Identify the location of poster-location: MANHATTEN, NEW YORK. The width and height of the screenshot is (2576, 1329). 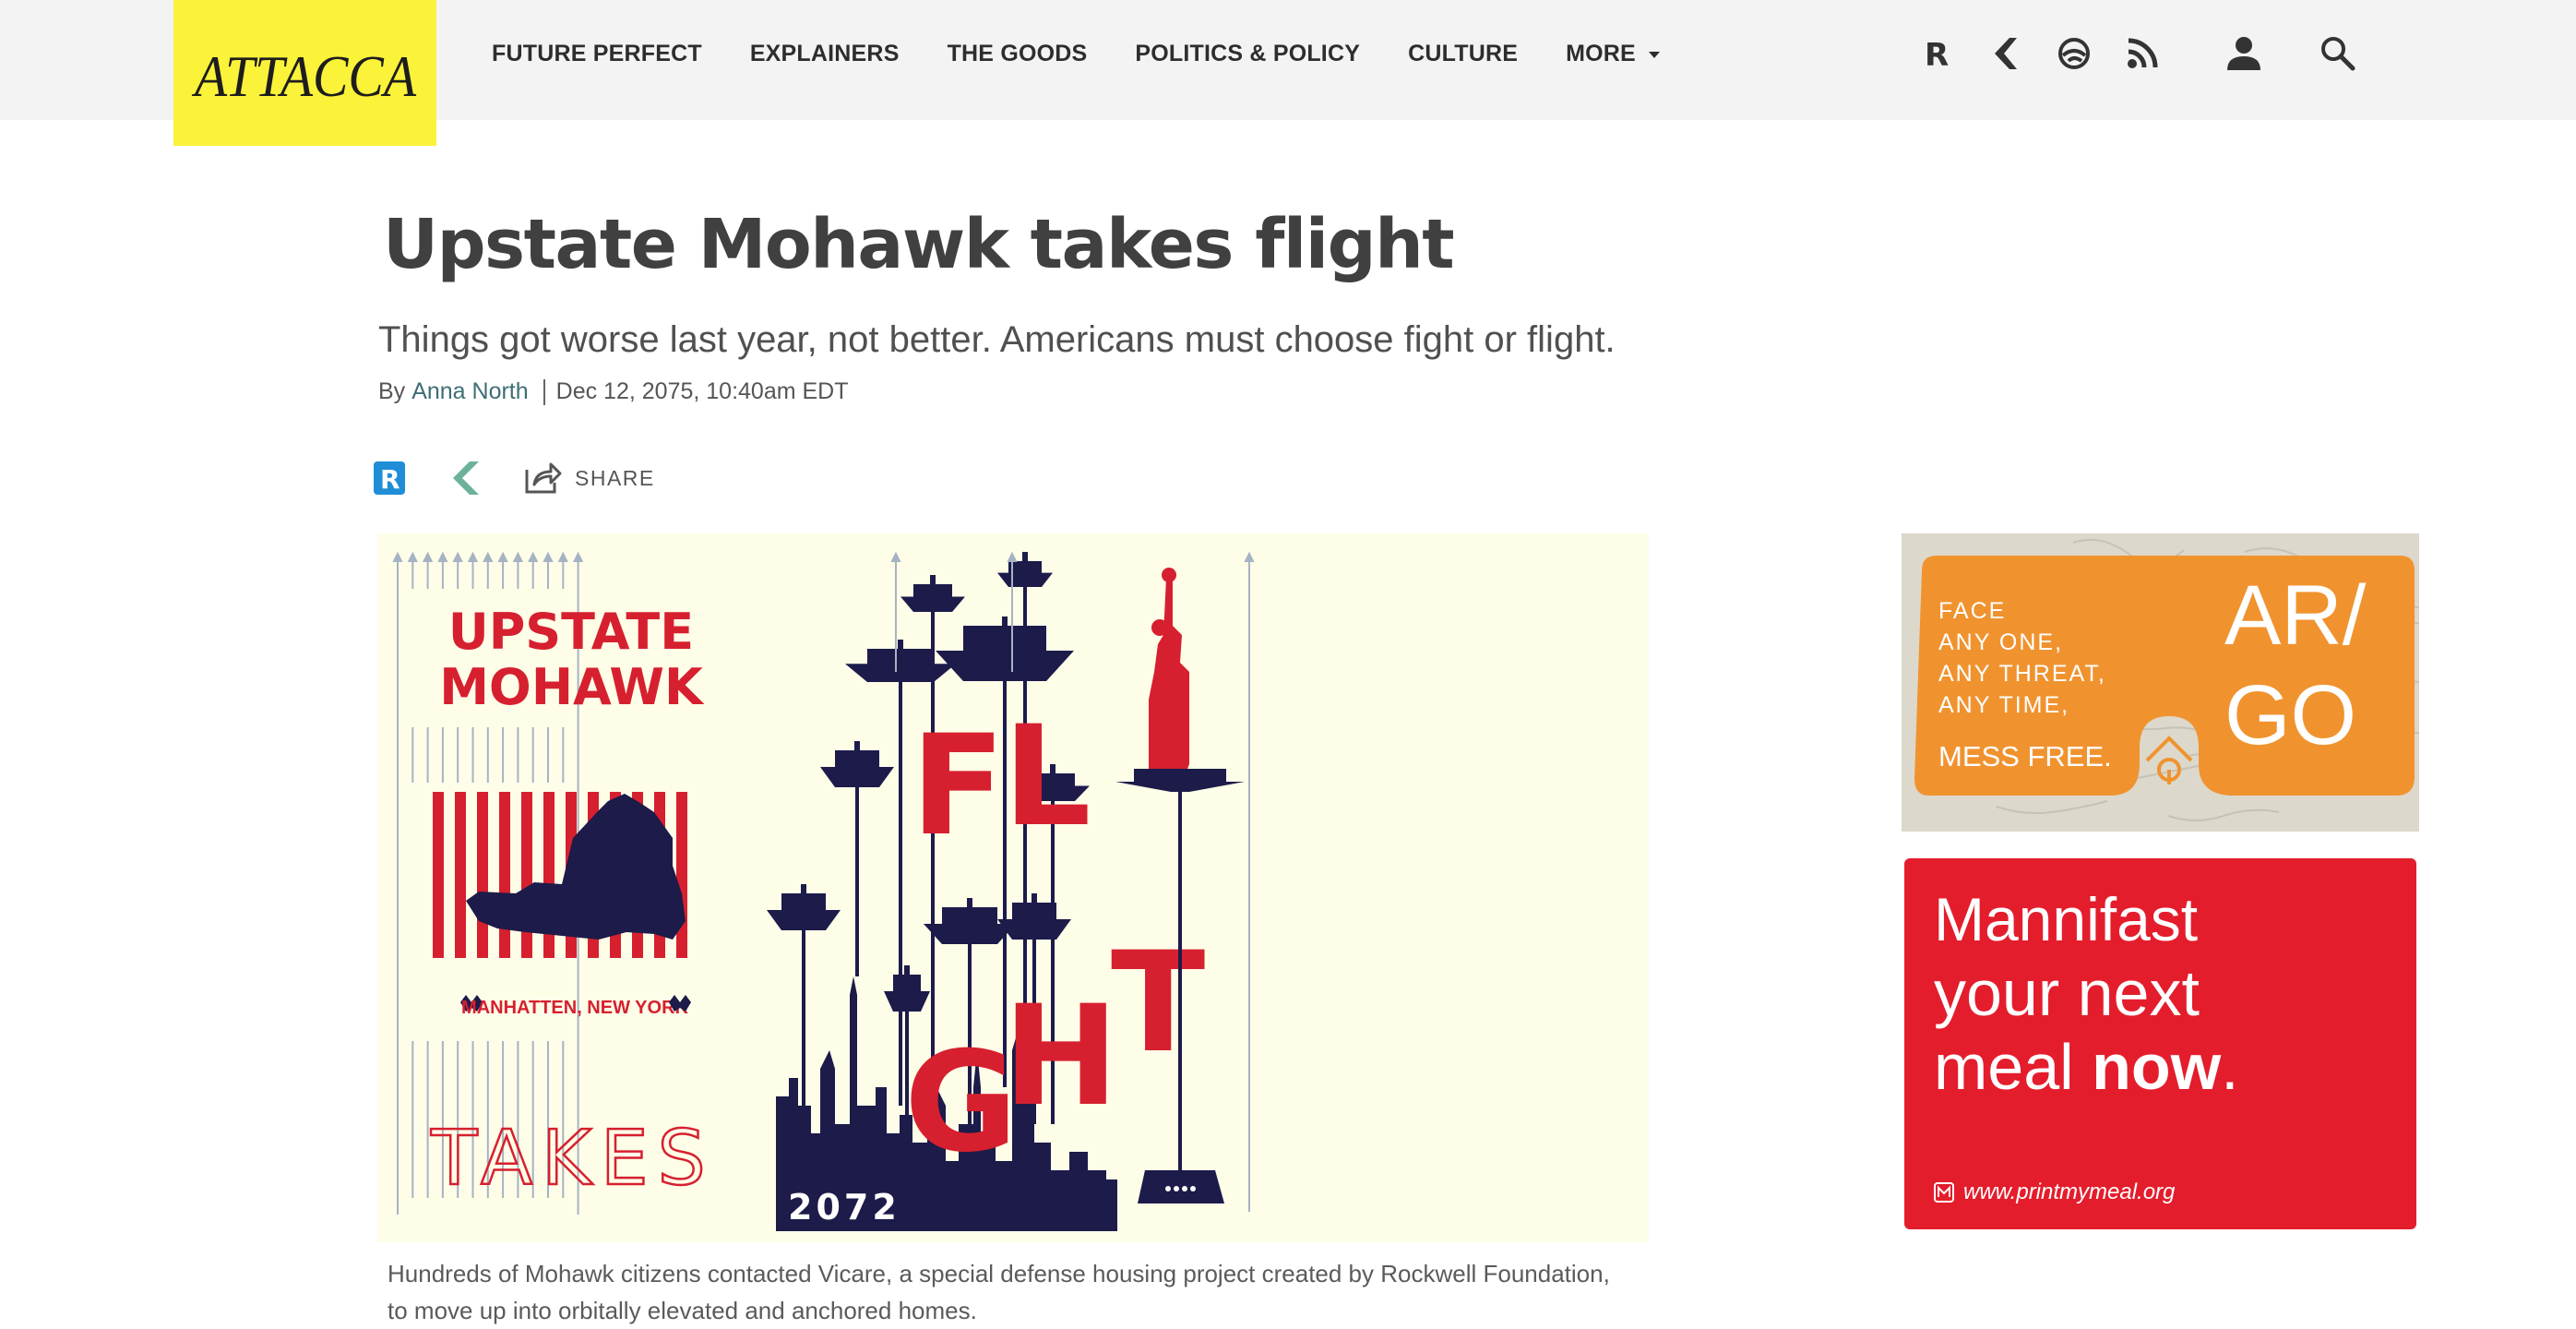
(574, 1008).